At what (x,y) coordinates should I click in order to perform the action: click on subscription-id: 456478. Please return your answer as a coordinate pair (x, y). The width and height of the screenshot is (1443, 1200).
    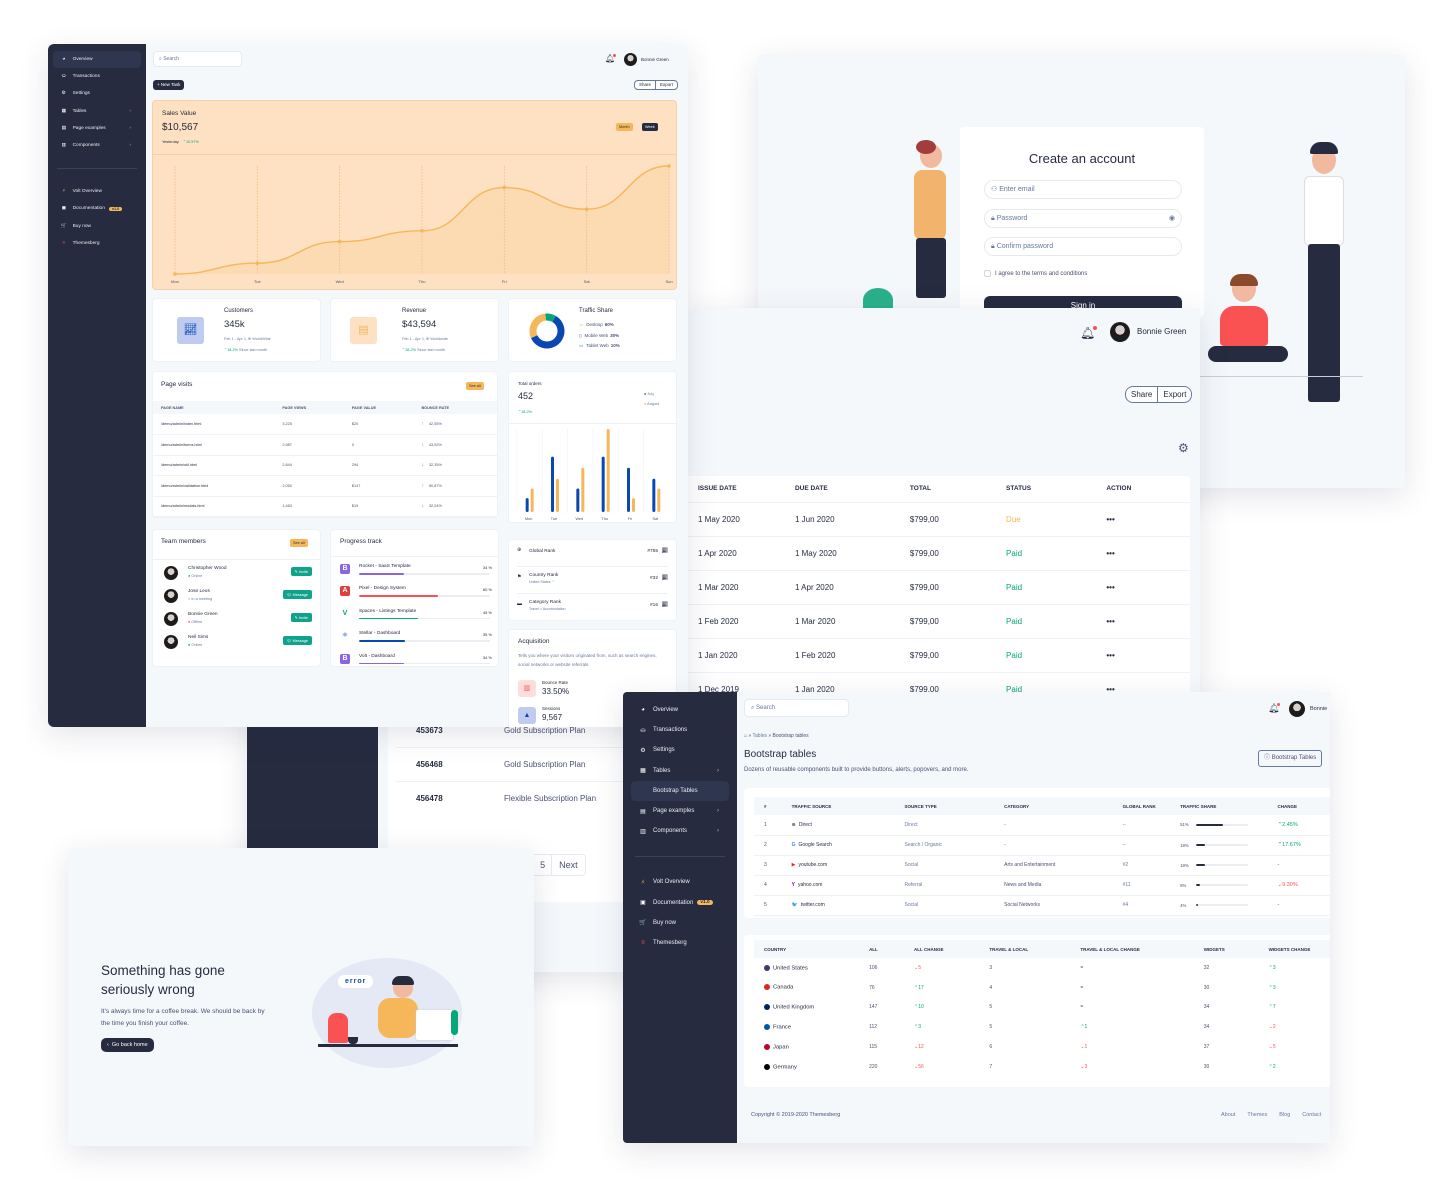
    Looking at the image, I should click on (429, 798).